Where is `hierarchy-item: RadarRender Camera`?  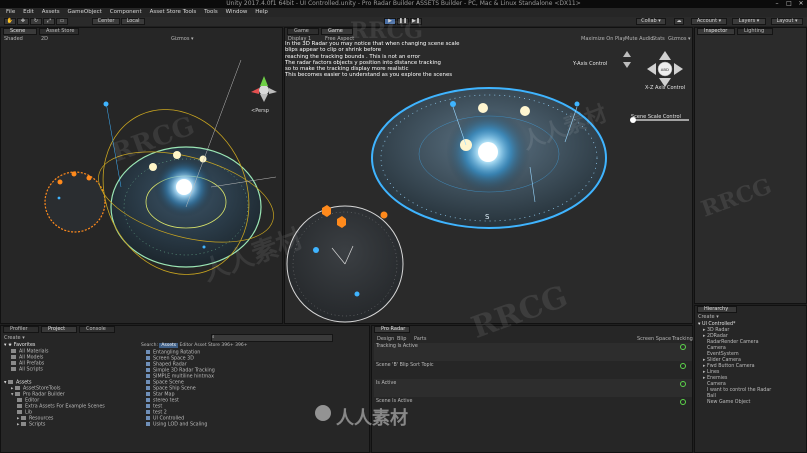 hierarchy-item: RadarRender Camera is located at coordinates (733, 342).